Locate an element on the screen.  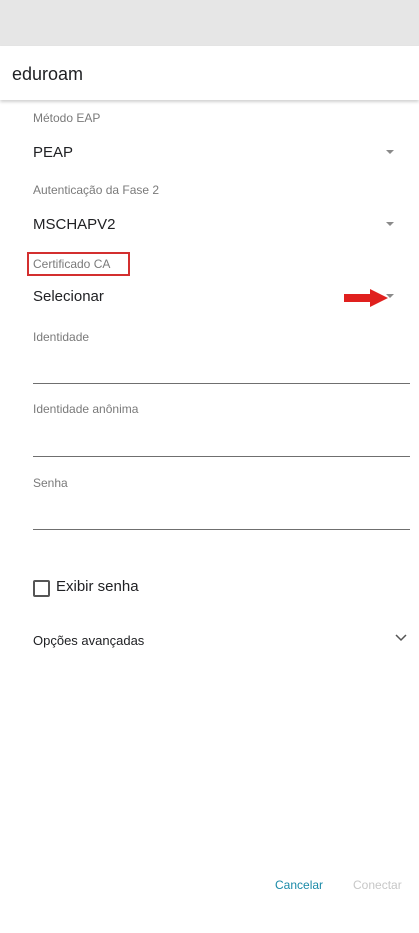
eap-method-value: PEAP is located at coordinates (53, 152).